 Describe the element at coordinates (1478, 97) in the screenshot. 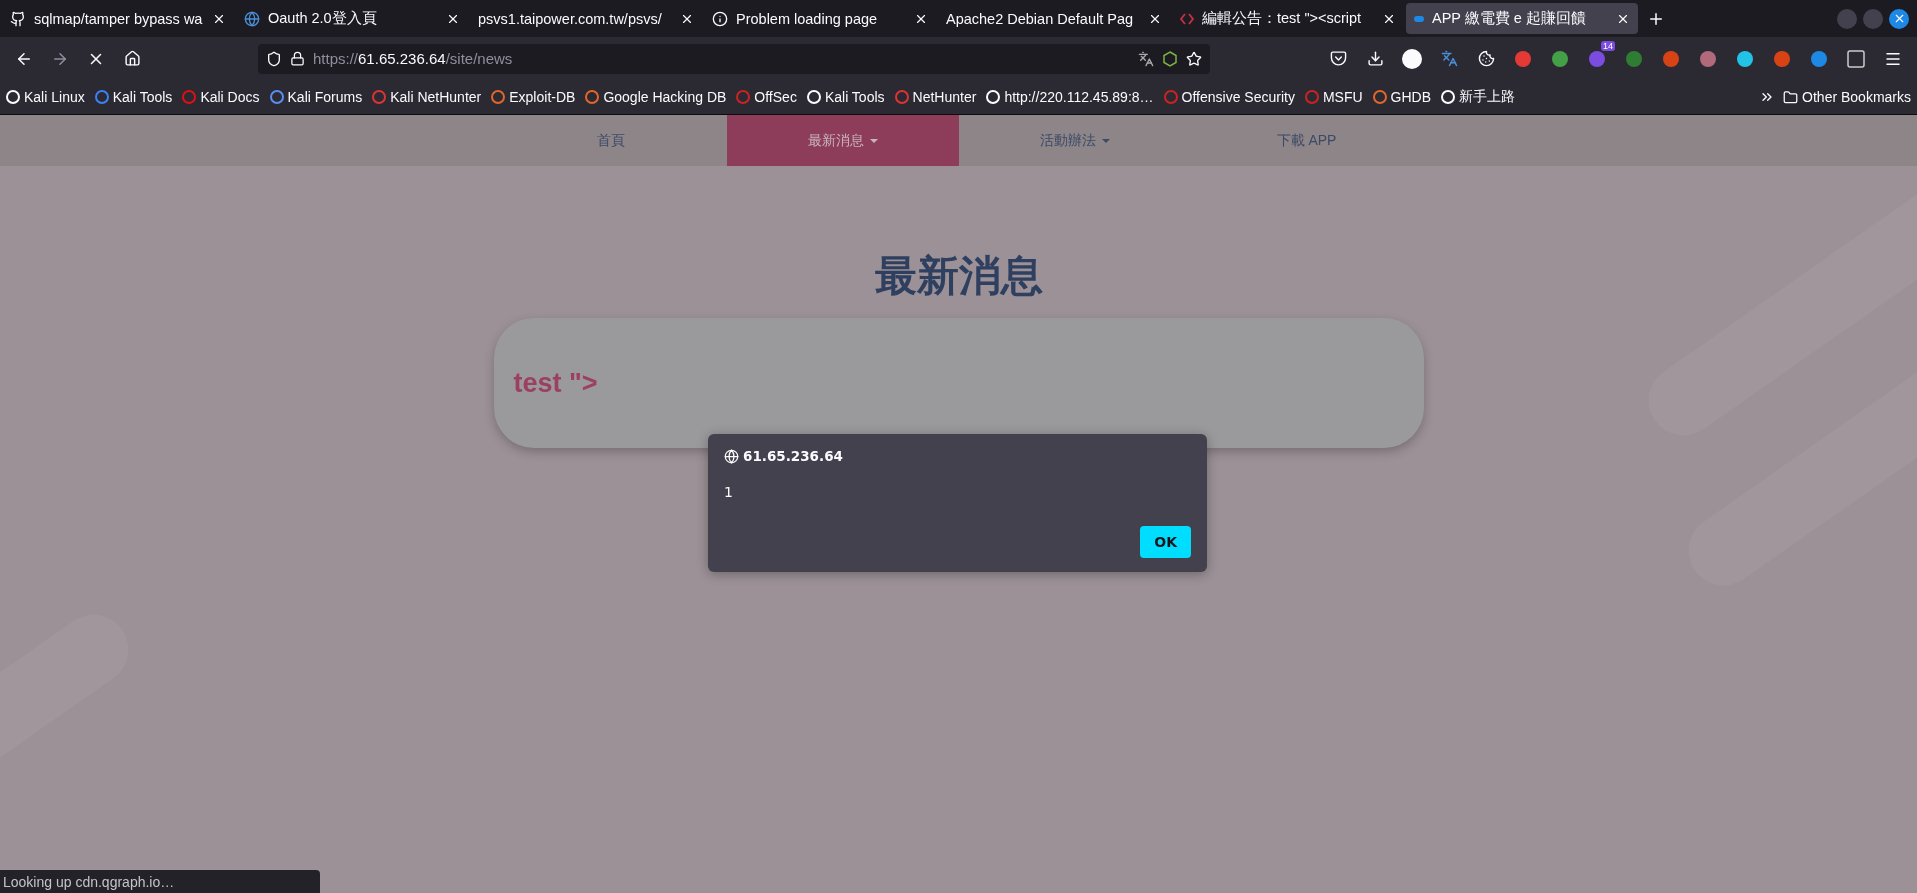

I see `bookmark-link: 新手上路` at that location.